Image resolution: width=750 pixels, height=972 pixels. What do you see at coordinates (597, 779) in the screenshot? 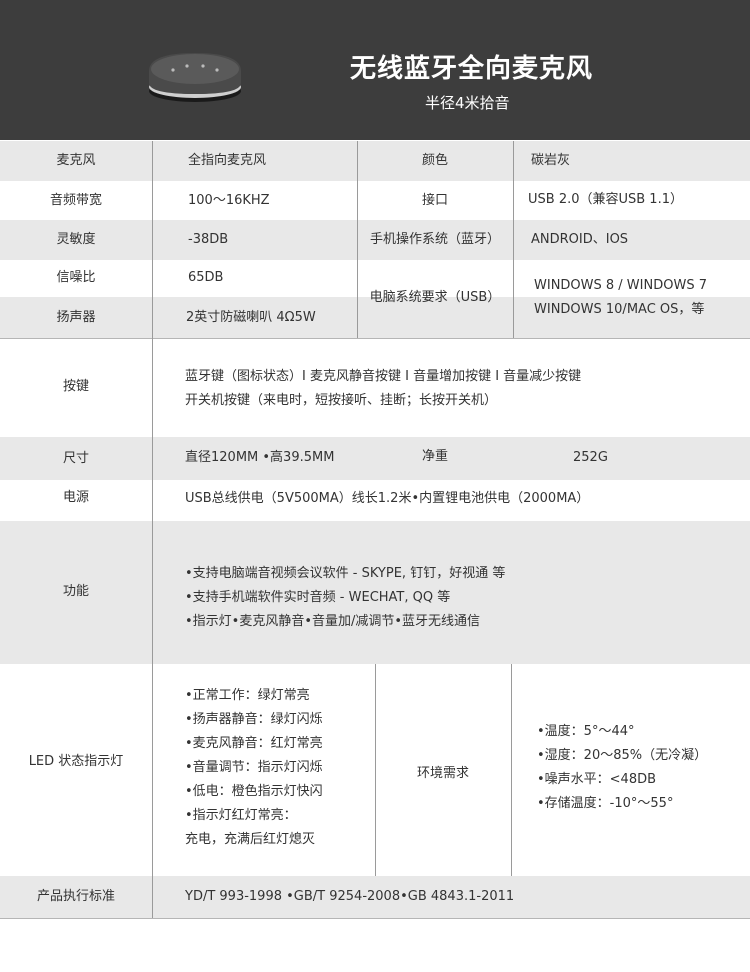
I see `environment-line: •噪声水平：<48DB` at bounding box center [597, 779].